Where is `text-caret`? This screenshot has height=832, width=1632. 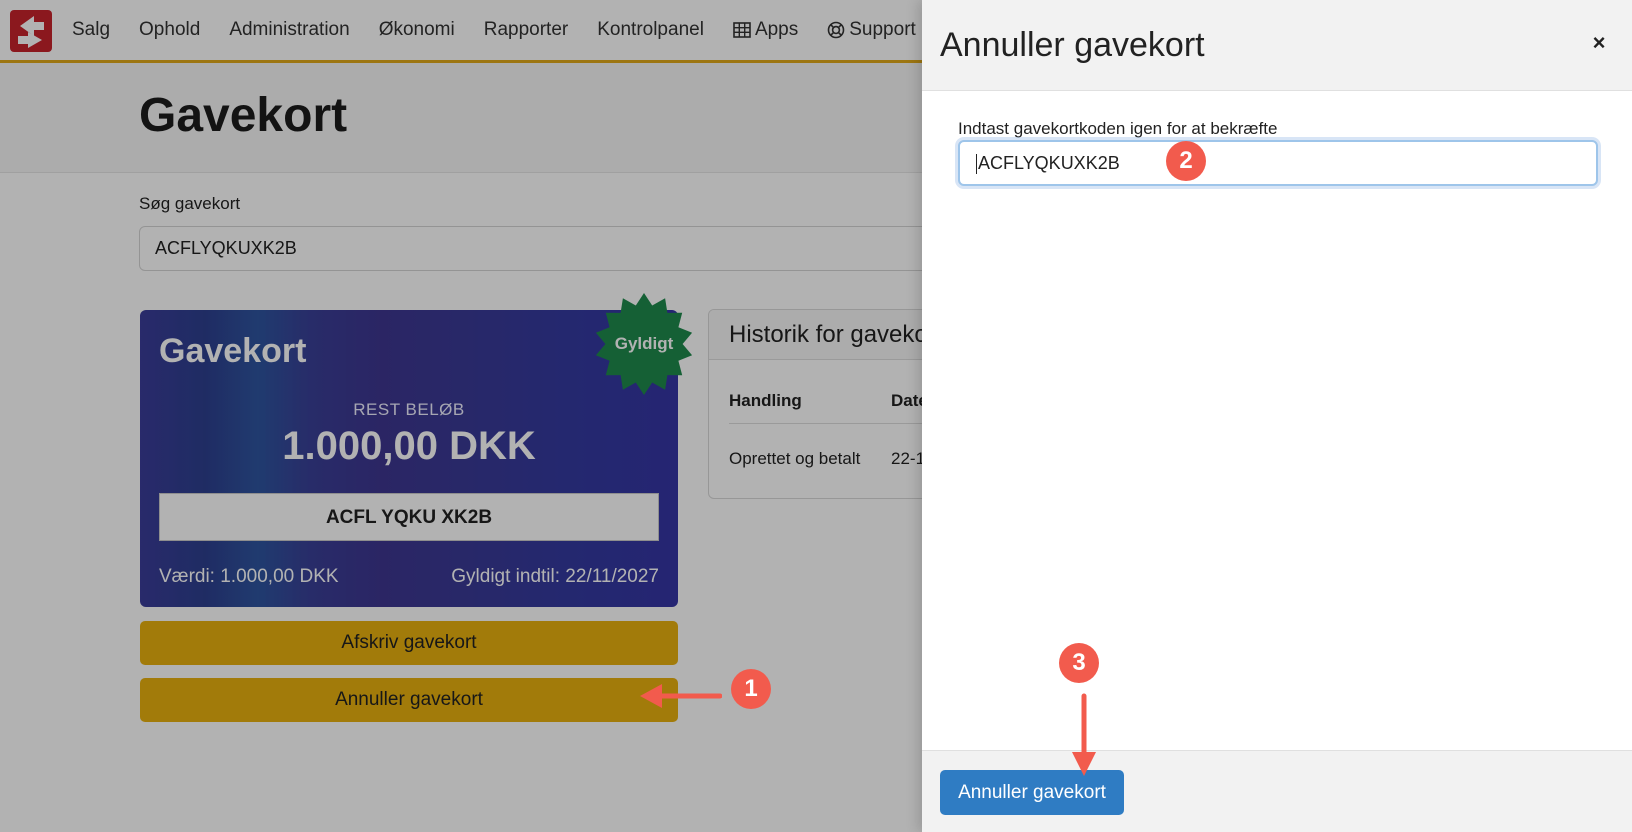
text-caret is located at coordinates (976, 164).